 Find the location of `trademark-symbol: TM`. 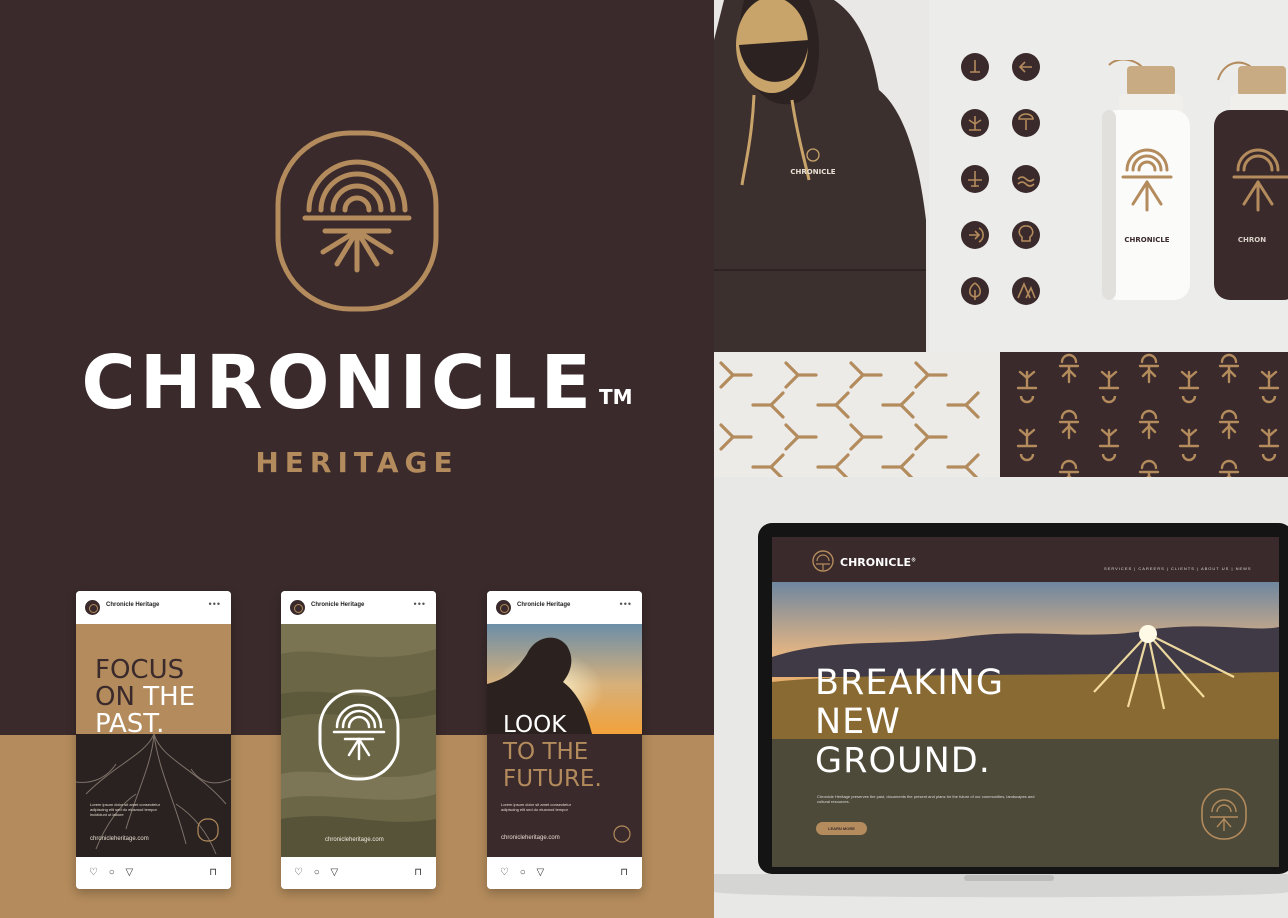

trademark-symbol: TM is located at coordinates (616, 397).